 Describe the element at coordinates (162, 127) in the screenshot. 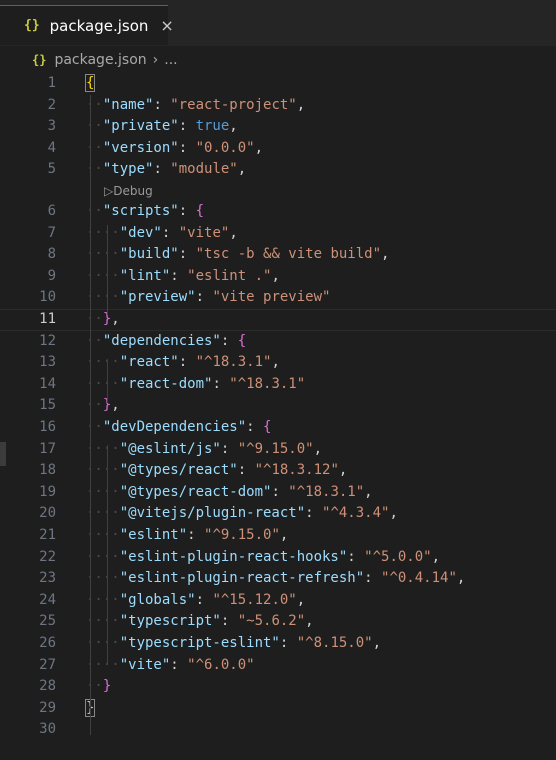

I see `line-code: ··"private": true,` at that location.